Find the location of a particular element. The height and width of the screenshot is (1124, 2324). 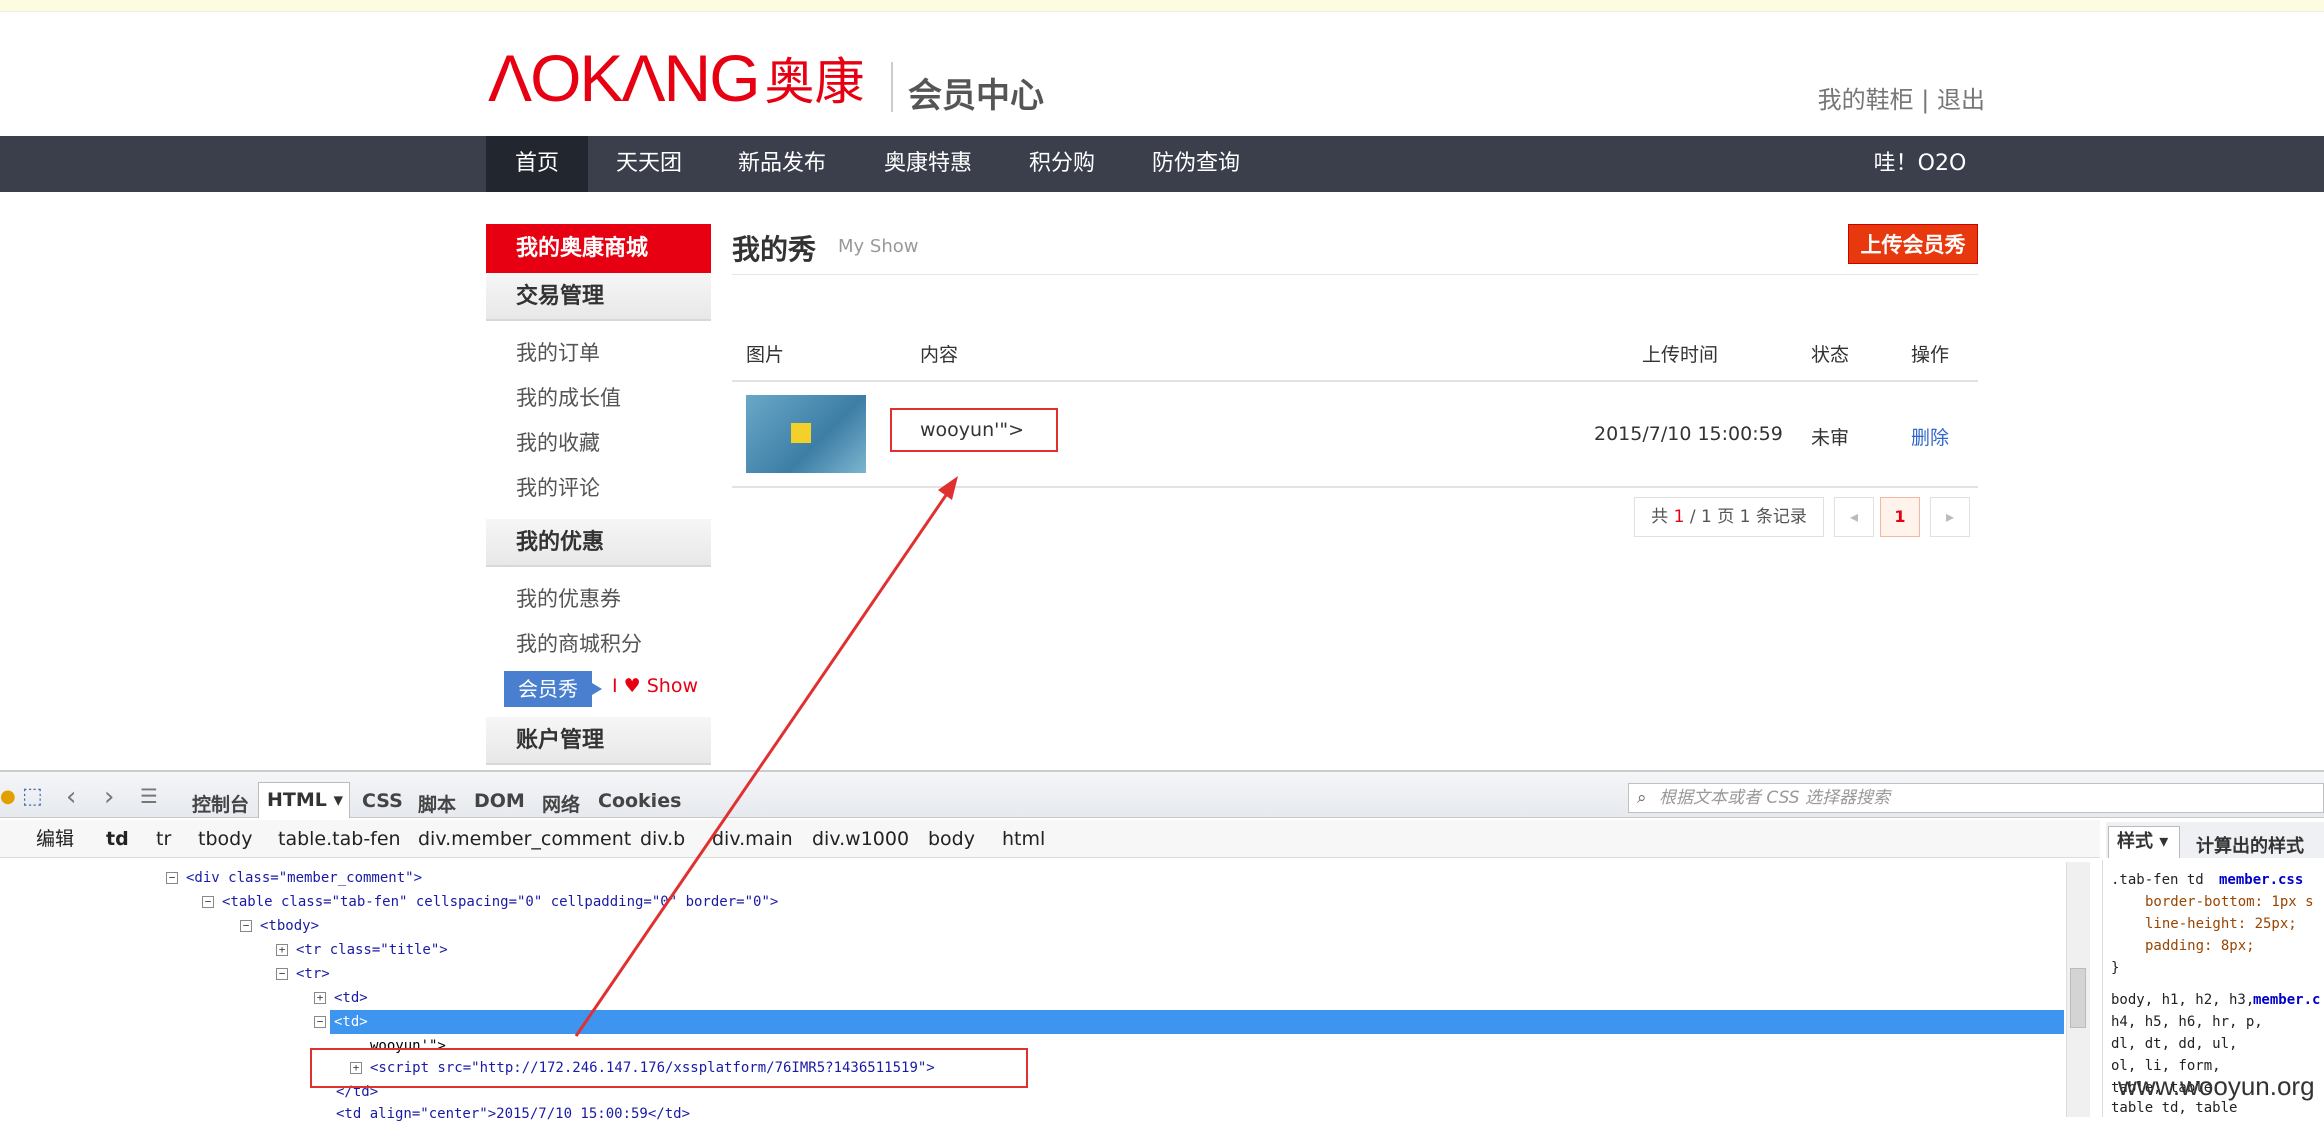

tree-node: − <tr> is located at coordinates (303, 974).